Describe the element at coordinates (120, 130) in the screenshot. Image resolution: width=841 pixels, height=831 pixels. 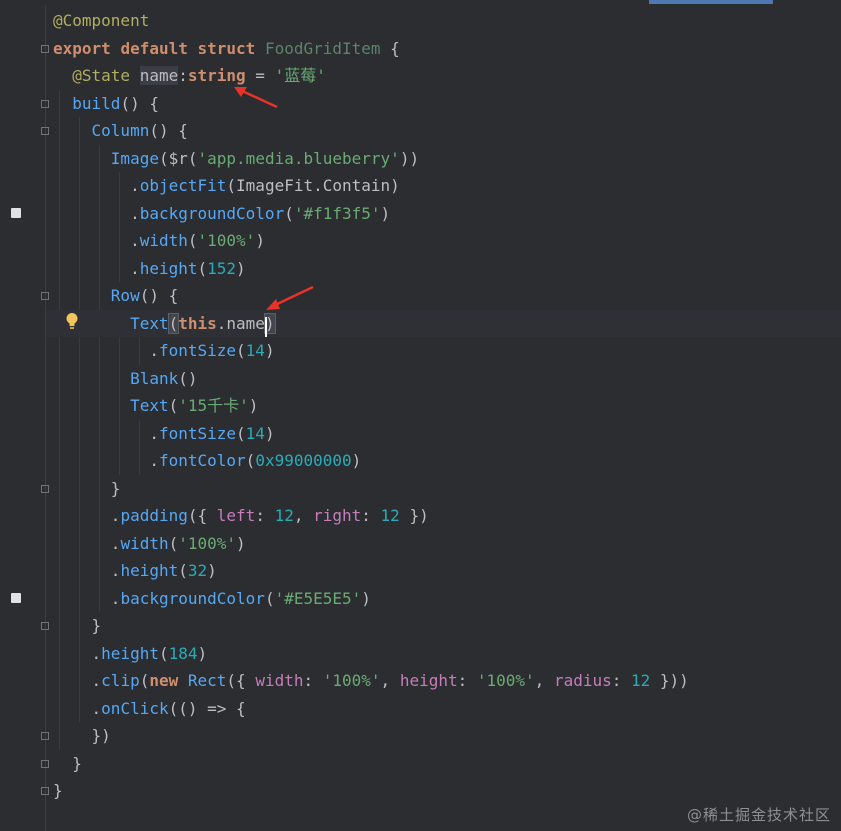
I see `code-line: Column() {` at that location.